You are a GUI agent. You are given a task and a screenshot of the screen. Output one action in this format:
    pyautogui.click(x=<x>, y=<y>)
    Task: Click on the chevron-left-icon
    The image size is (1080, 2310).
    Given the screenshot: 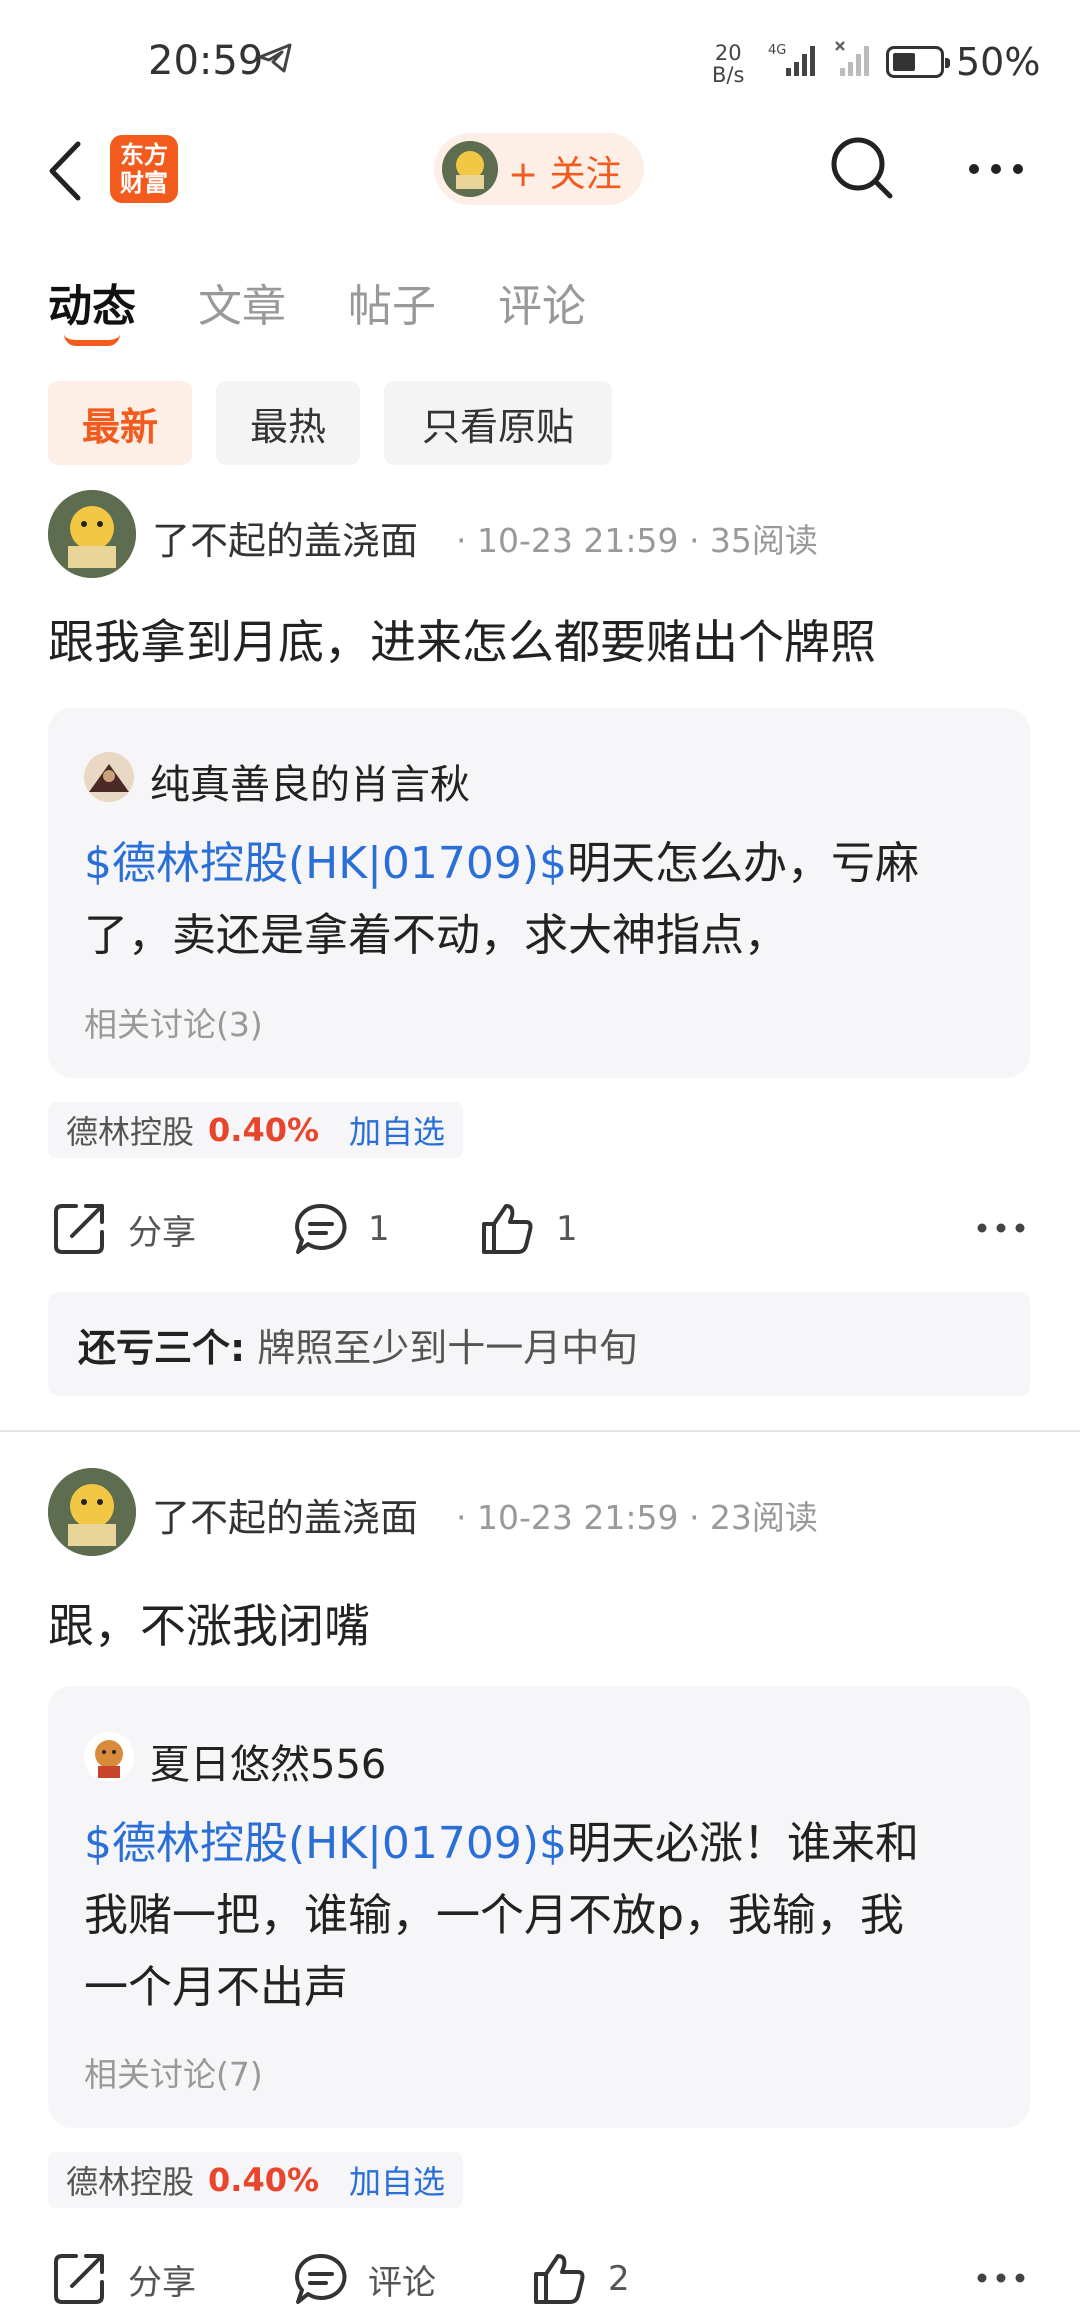 What is the action you would take?
    pyautogui.click(x=65, y=171)
    